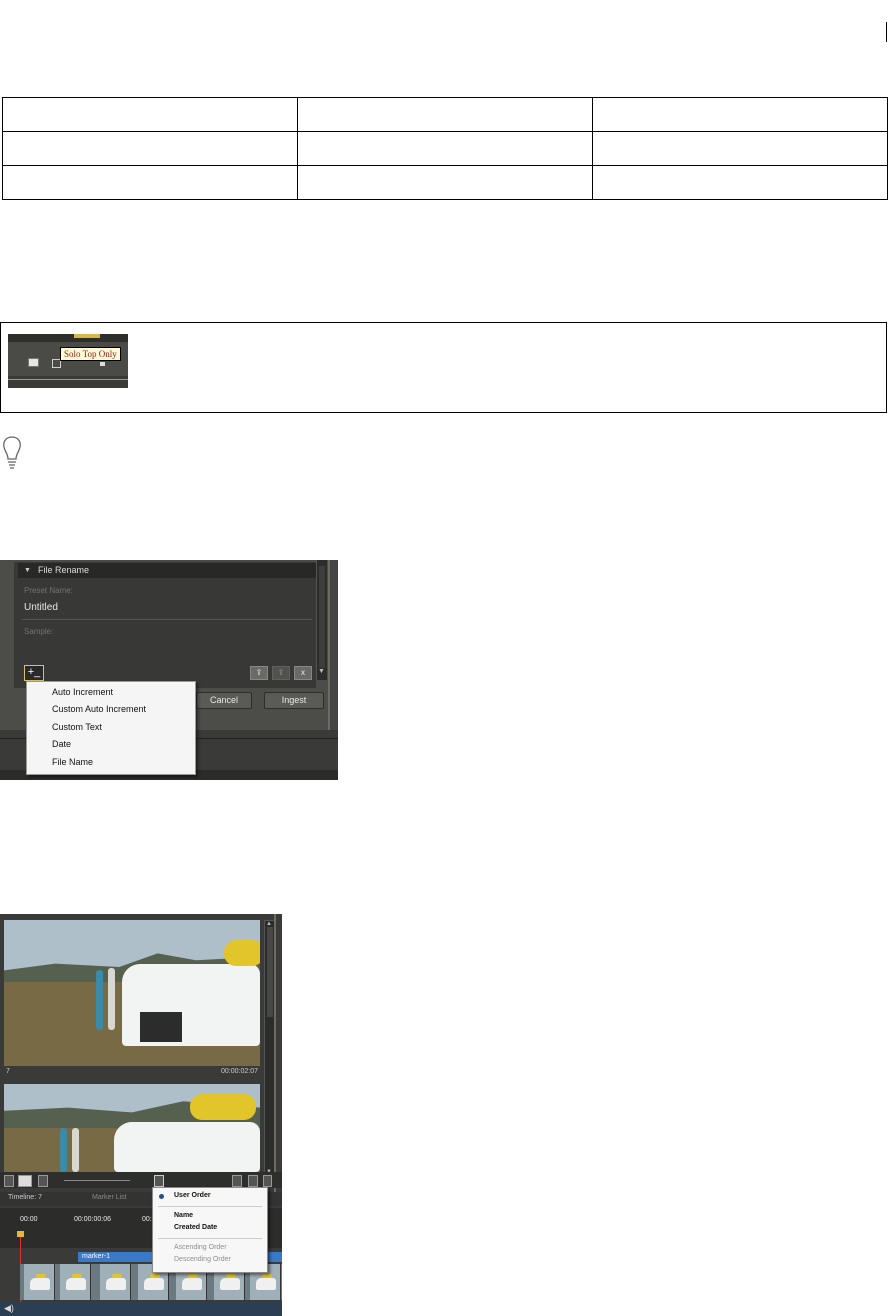 The image size is (895, 1316). Describe the element at coordinates (27, 570) in the screenshot. I see `collapse-triangle-icon: ▼` at that location.